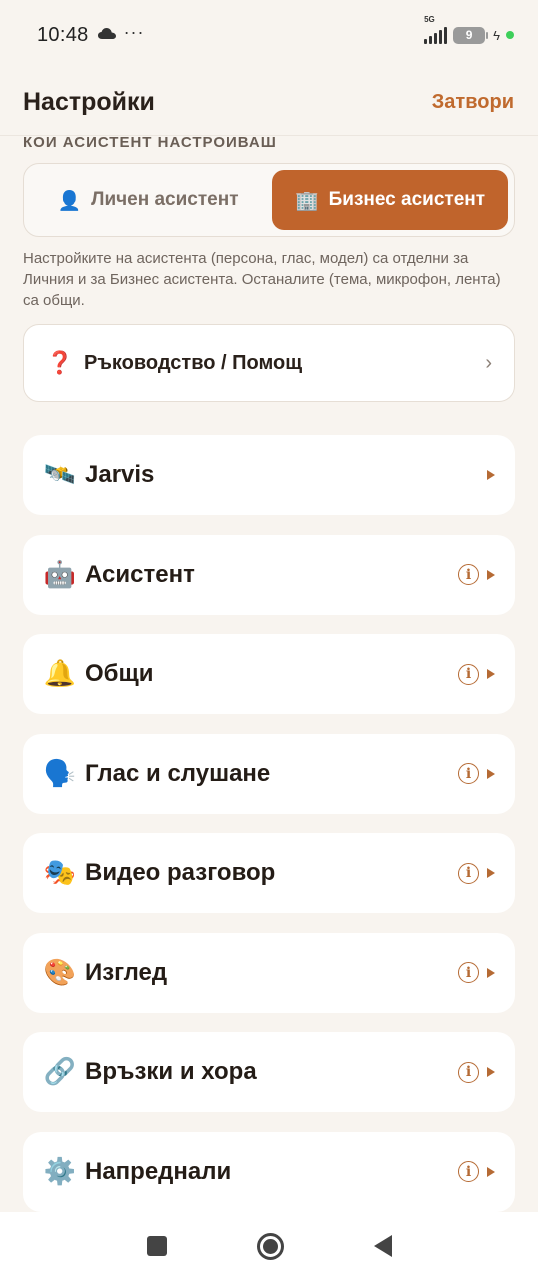 Image resolution: width=538 pixels, height=1280 pixels. What do you see at coordinates (158, 1171) in the screenshot?
I see `section-label: Напреднали` at bounding box center [158, 1171].